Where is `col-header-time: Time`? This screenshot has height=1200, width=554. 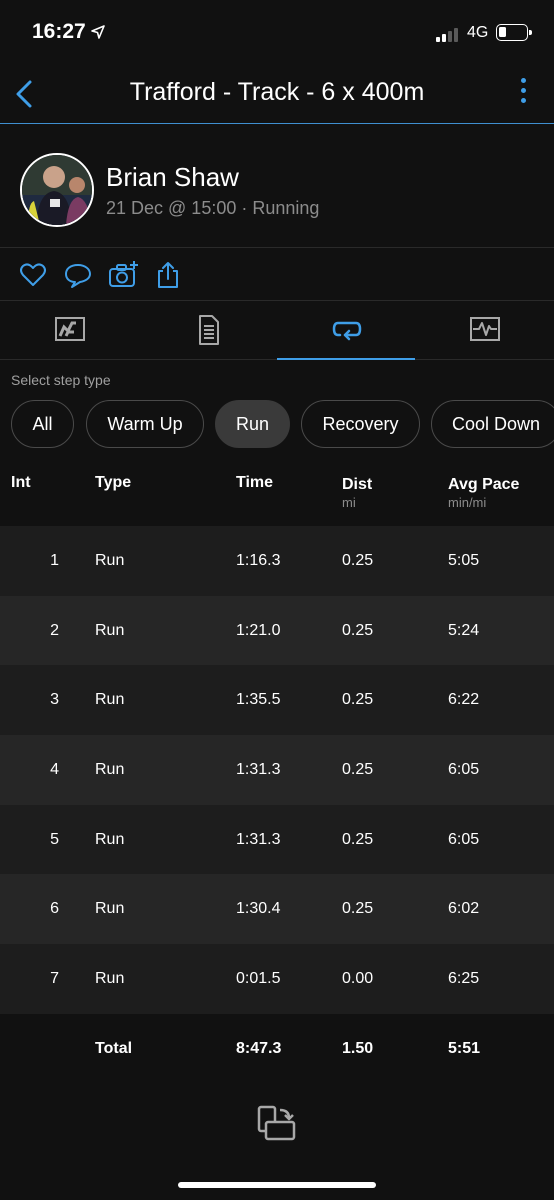 col-header-time: Time is located at coordinates (254, 483).